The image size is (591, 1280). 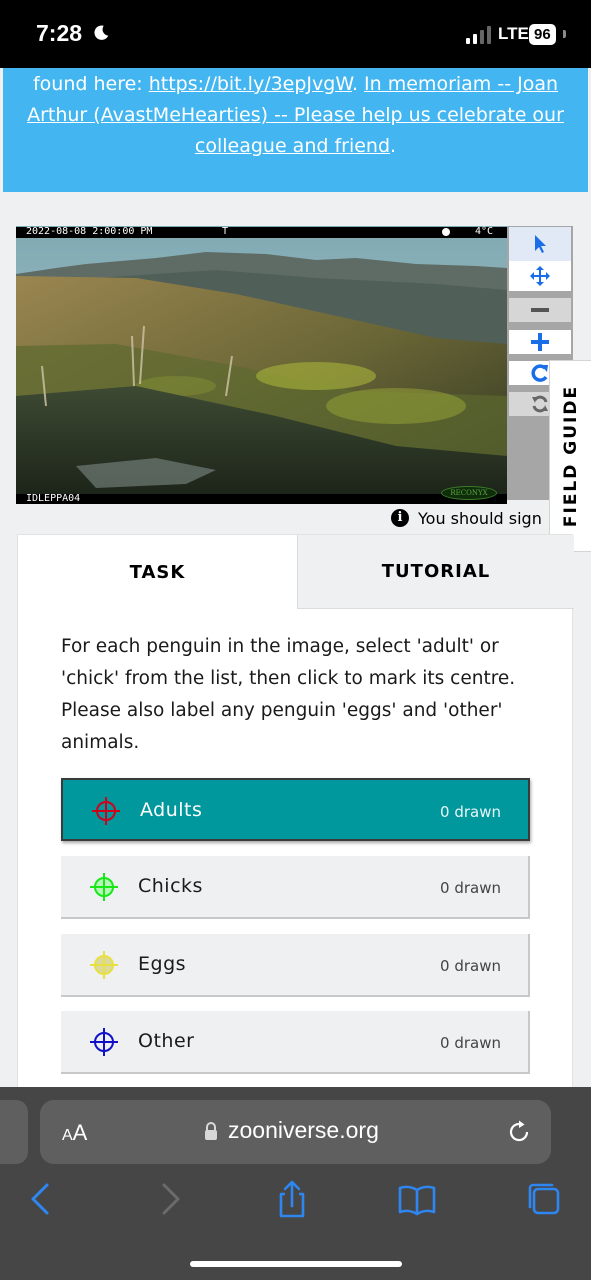 I want to click on reset-icon, so click(x=540, y=404).